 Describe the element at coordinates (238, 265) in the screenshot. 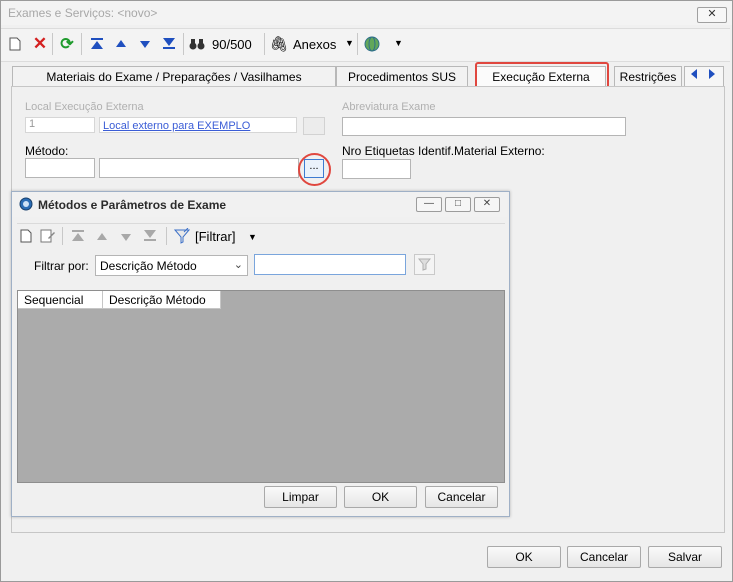

I see `chevron-down-icon: ⌄` at that location.